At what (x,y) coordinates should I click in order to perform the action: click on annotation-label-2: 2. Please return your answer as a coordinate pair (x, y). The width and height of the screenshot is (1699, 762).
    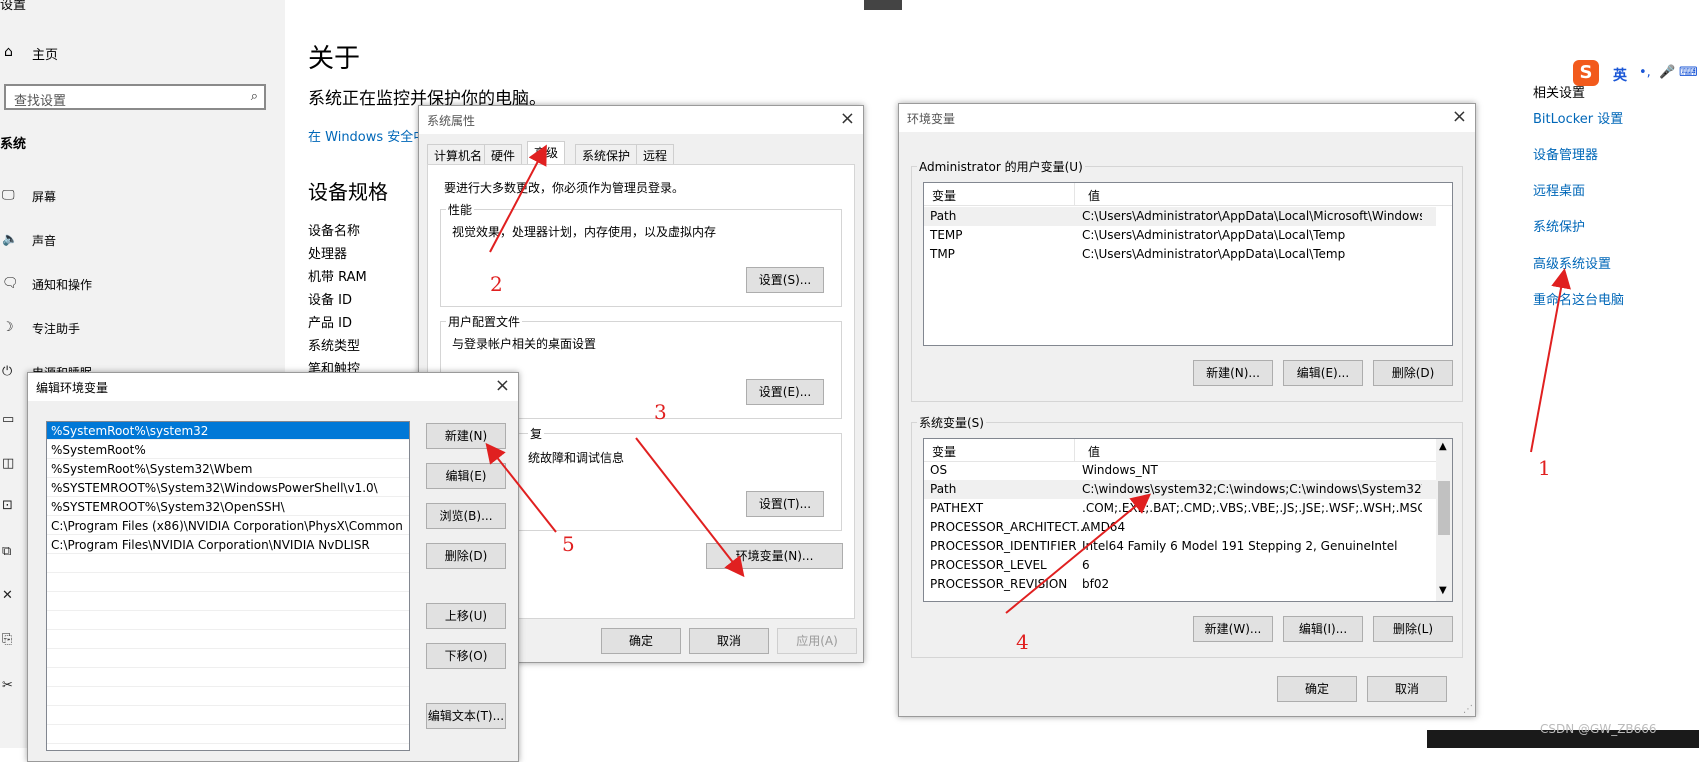
    Looking at the image, I should click on (496, 284).